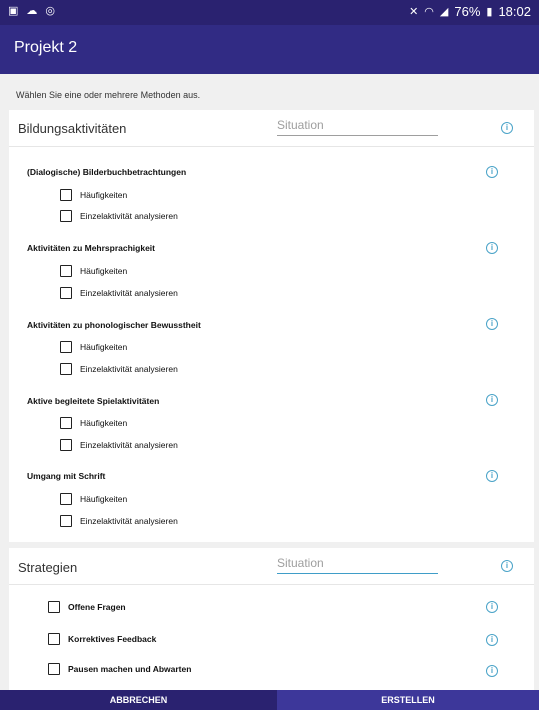 This screenshot has width=539, height=710. I want to click on method-title: Aktivitäten zu Mehrsprachigkeit, so click(91, 248).